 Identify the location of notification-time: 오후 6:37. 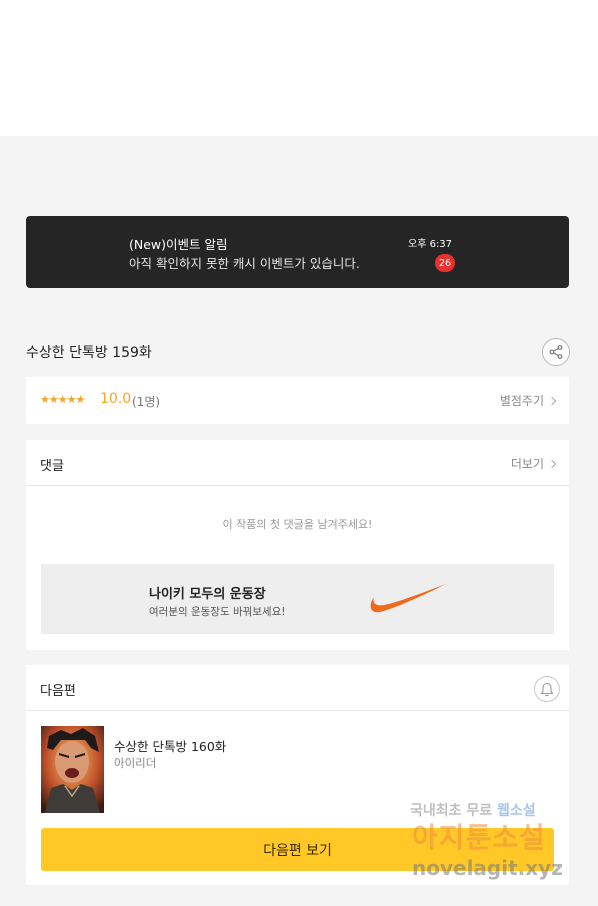
(430, 244).